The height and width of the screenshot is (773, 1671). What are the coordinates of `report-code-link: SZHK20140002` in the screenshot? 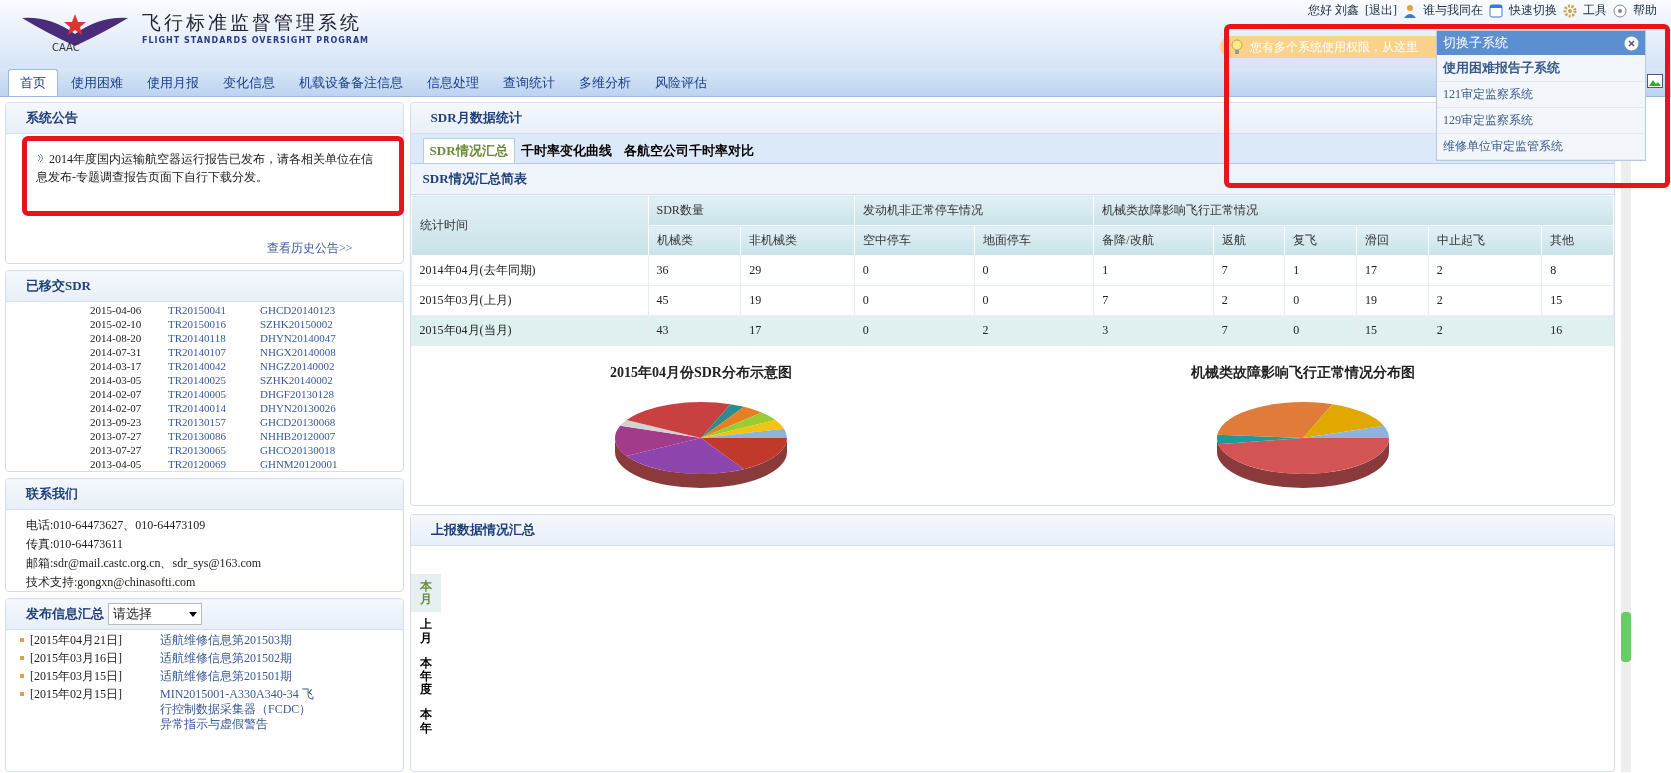 It's located at (296, 380).